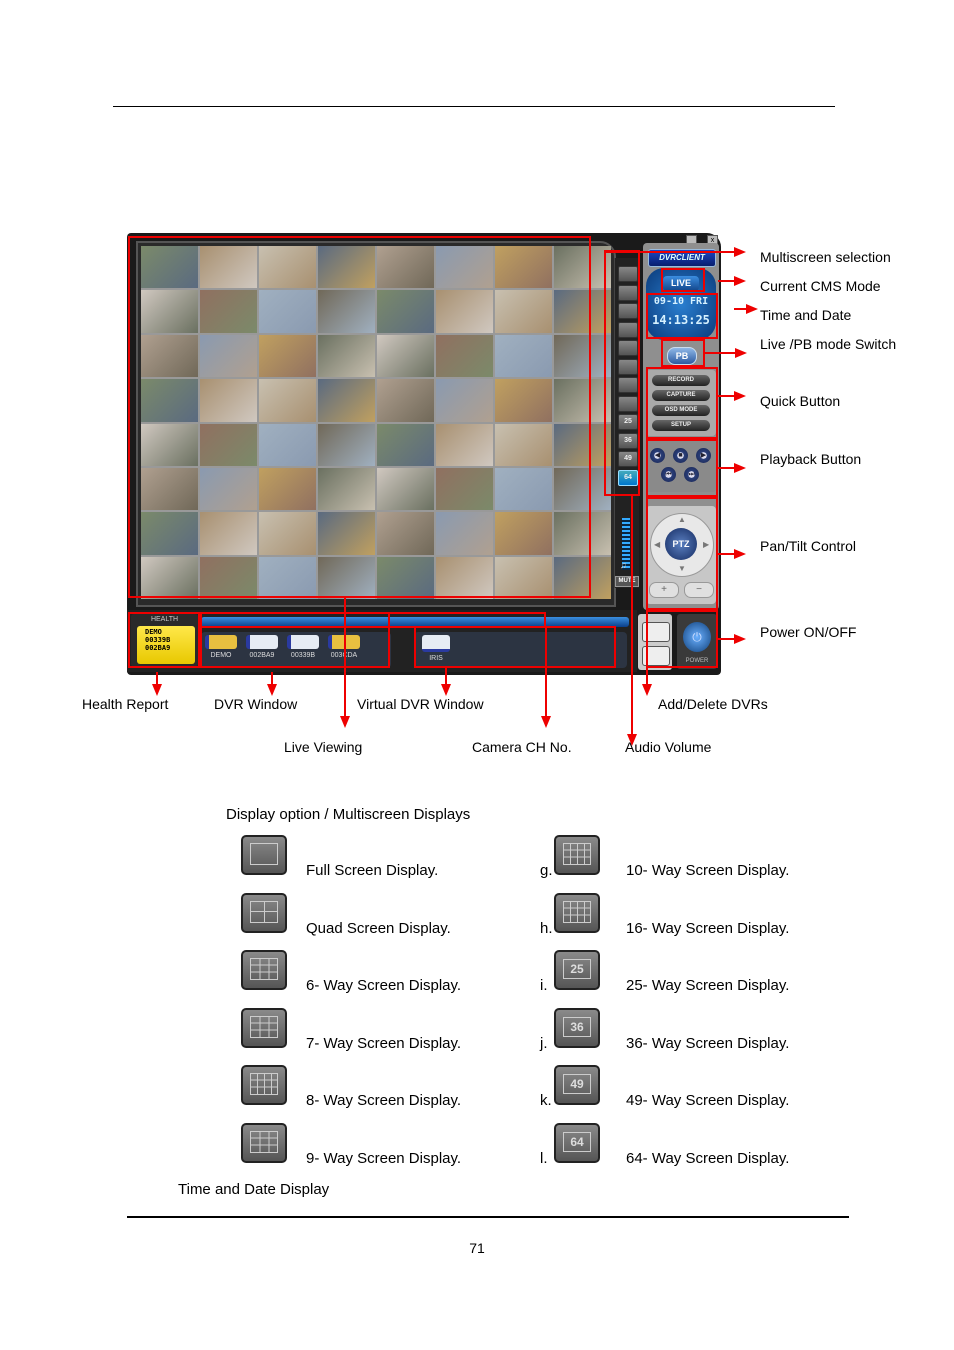 The image size is (954, 1350). What do you see at coordinates (384, 1100) in the screenshot?
I see `legend-label: 8- Way Screen Display.` at bounding box center [384, 1100].